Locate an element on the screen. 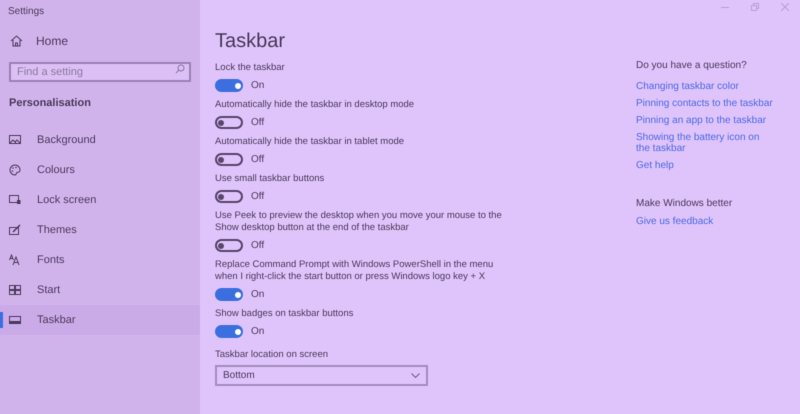 This screenshot has height=414, width=800. nav-item: Background is located at coordinates (100, 140).